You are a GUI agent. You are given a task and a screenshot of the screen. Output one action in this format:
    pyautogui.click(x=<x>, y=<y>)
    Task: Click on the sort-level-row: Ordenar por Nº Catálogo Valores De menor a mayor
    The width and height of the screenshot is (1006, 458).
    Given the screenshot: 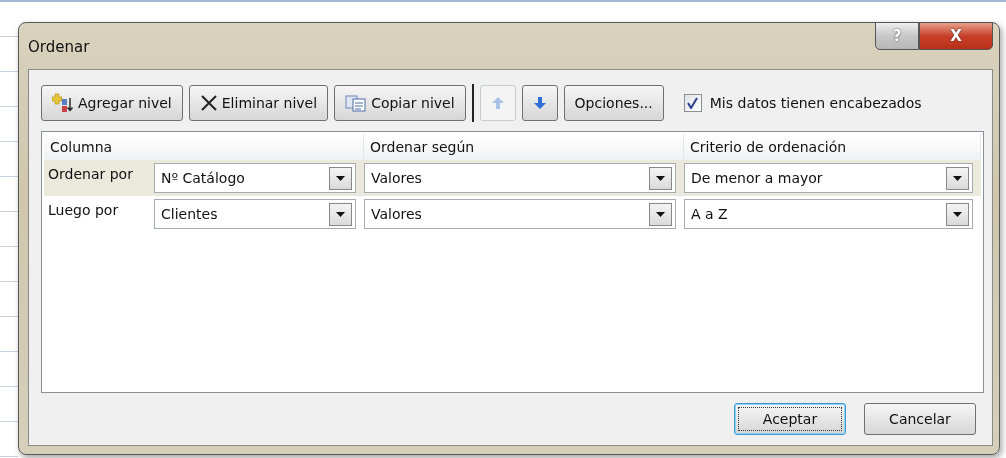 What is the action you would take?
    pyautogui.click(x=512, y=178)
    